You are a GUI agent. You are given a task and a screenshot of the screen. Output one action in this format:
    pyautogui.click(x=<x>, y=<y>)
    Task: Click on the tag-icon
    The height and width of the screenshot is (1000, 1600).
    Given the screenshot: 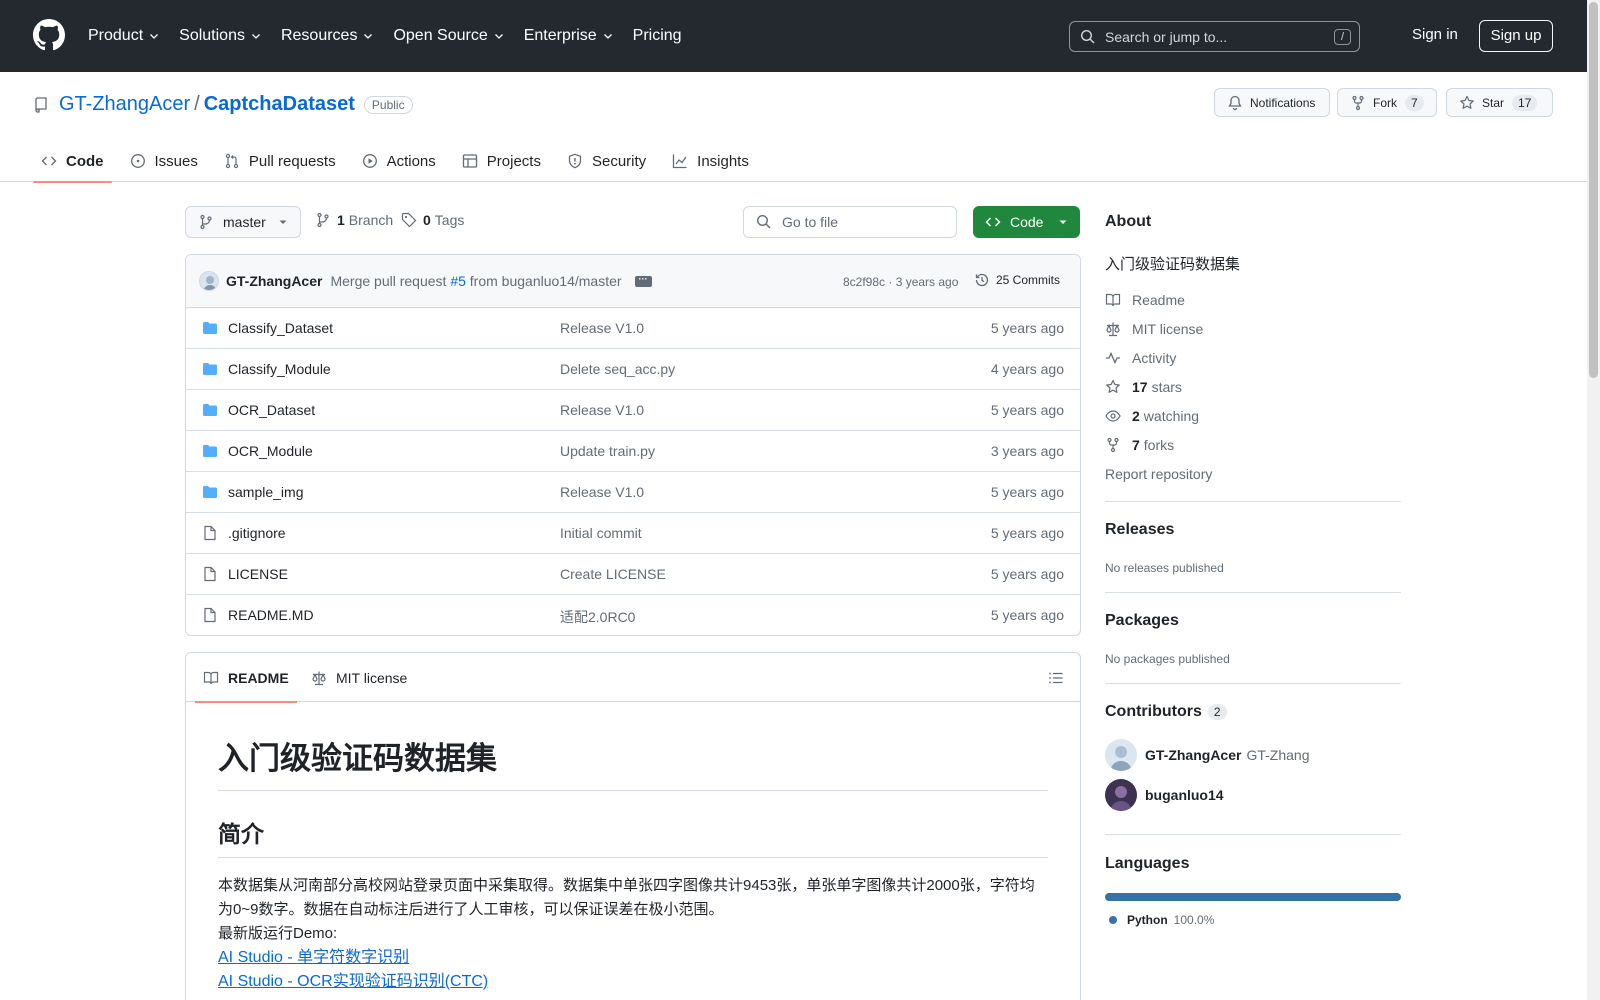 What is the action you would take?
    pyautogui.click(x=409, y=220)
    